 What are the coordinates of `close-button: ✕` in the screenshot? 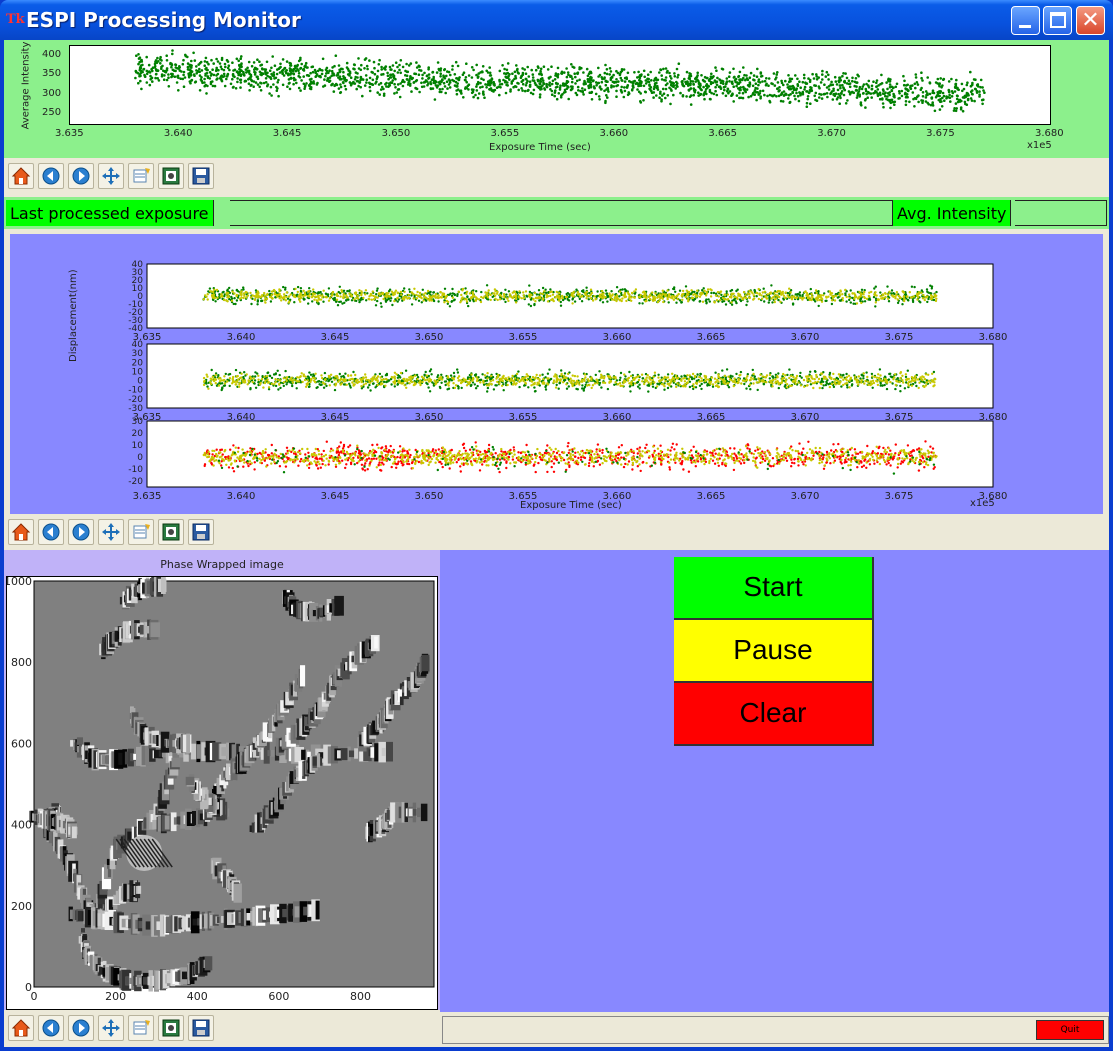 It's located at (1090, 20).